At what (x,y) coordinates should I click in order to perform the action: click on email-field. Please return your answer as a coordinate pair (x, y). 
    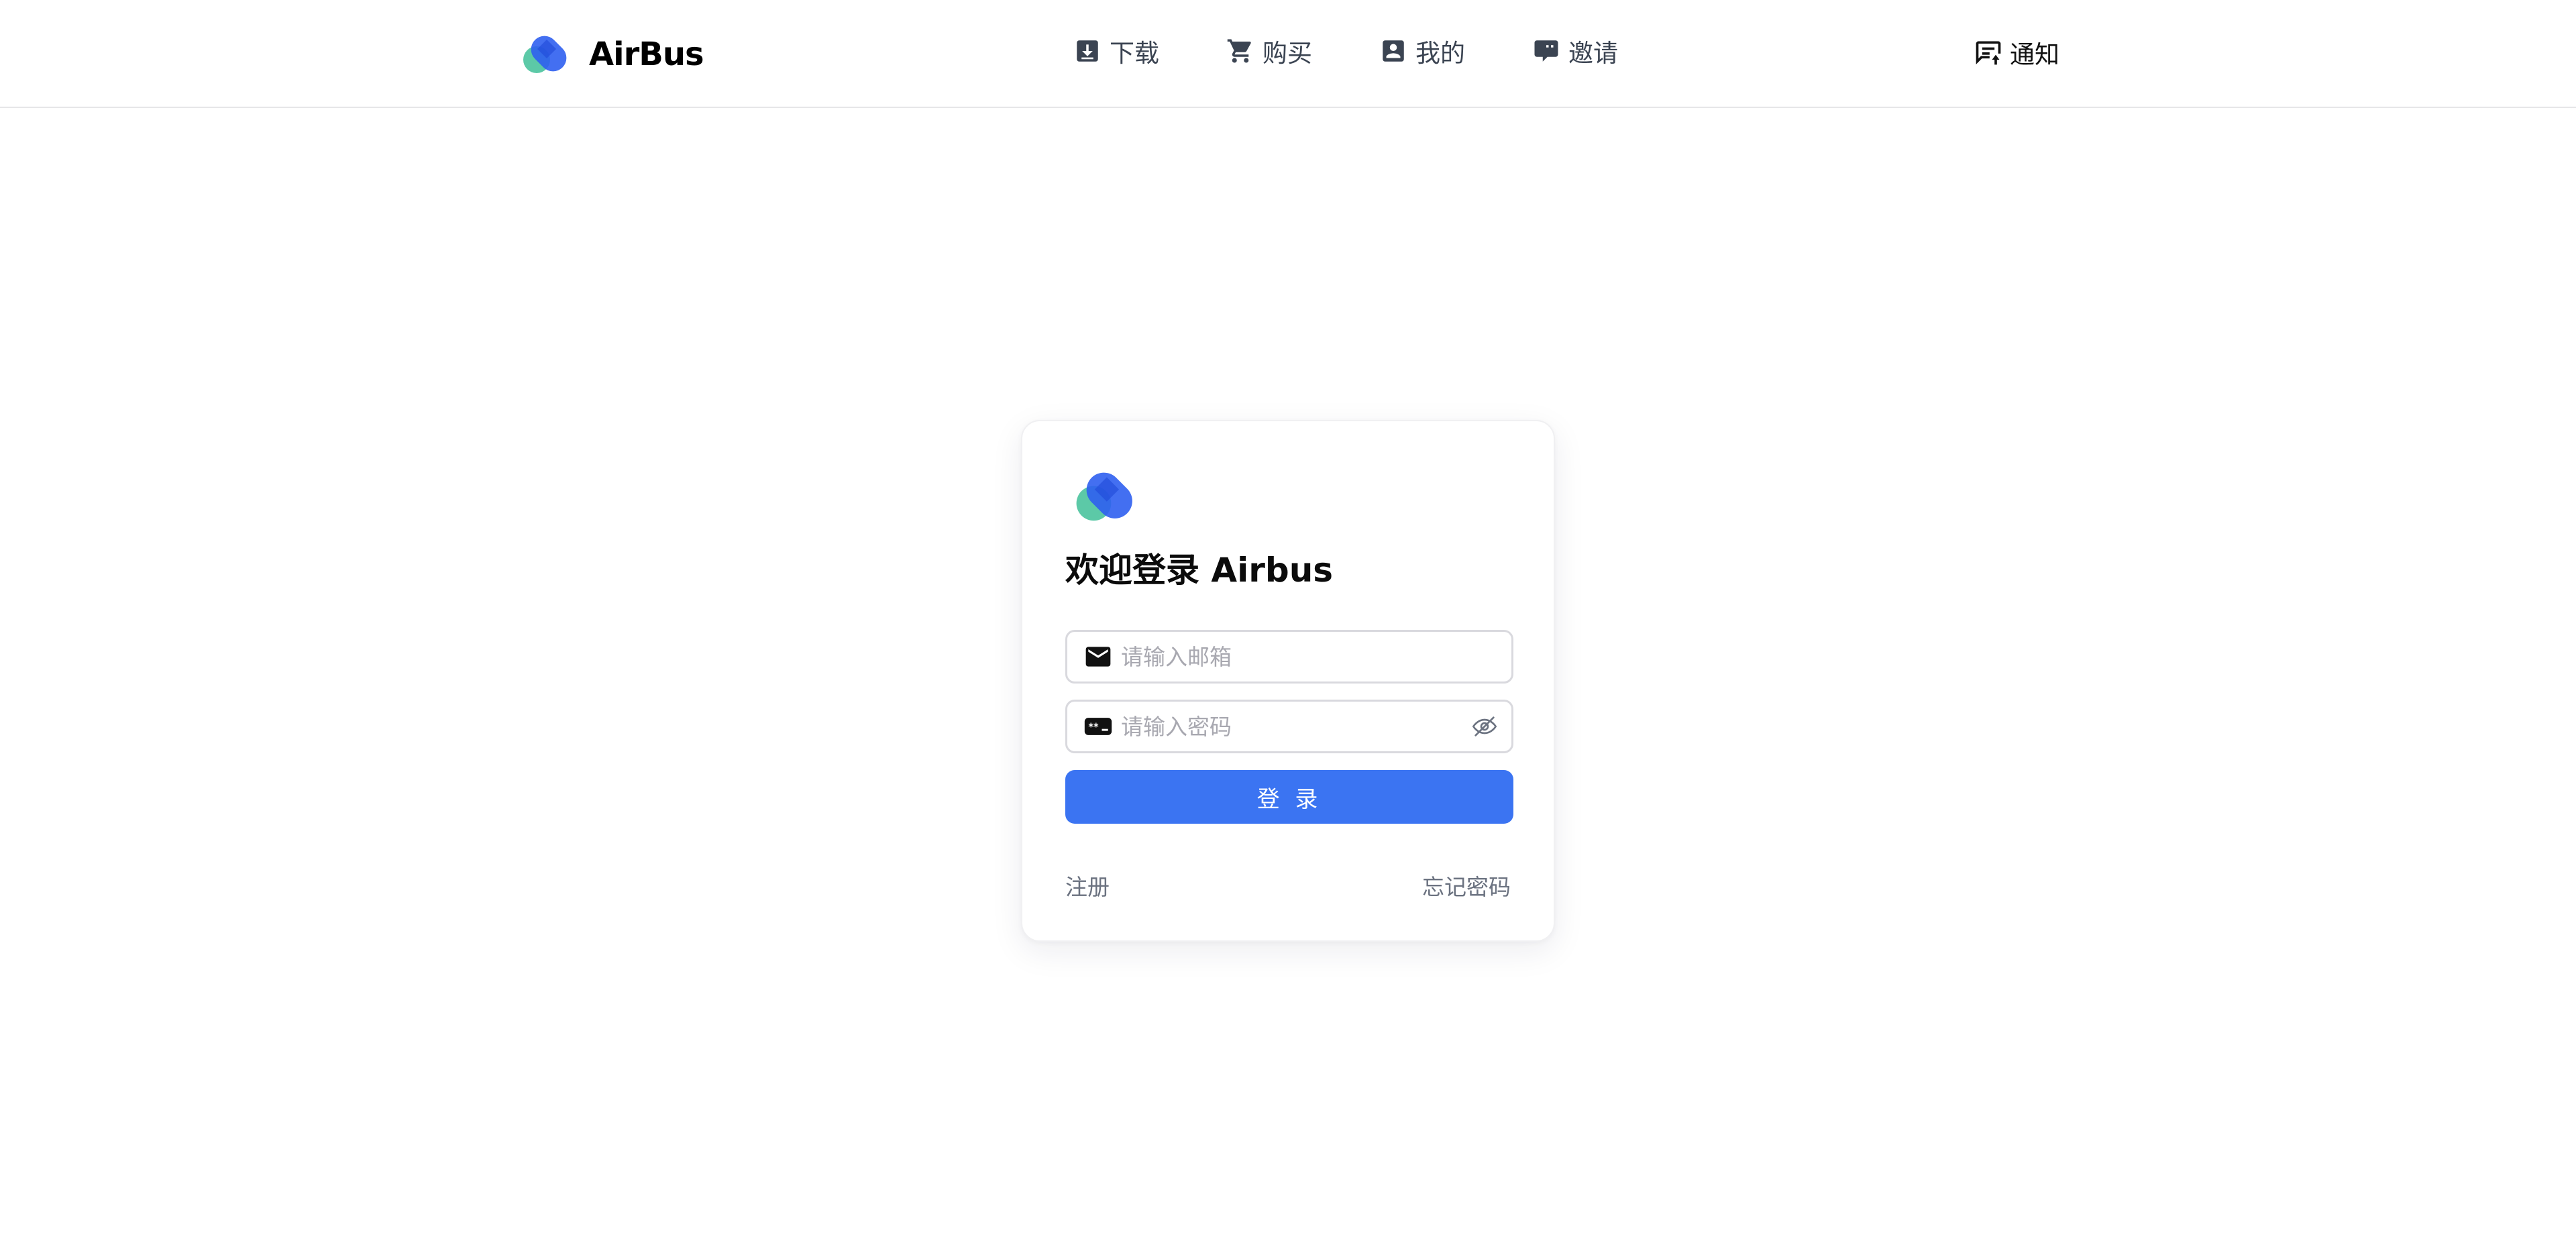
    Looking at the image, I should click on (1289, 657).